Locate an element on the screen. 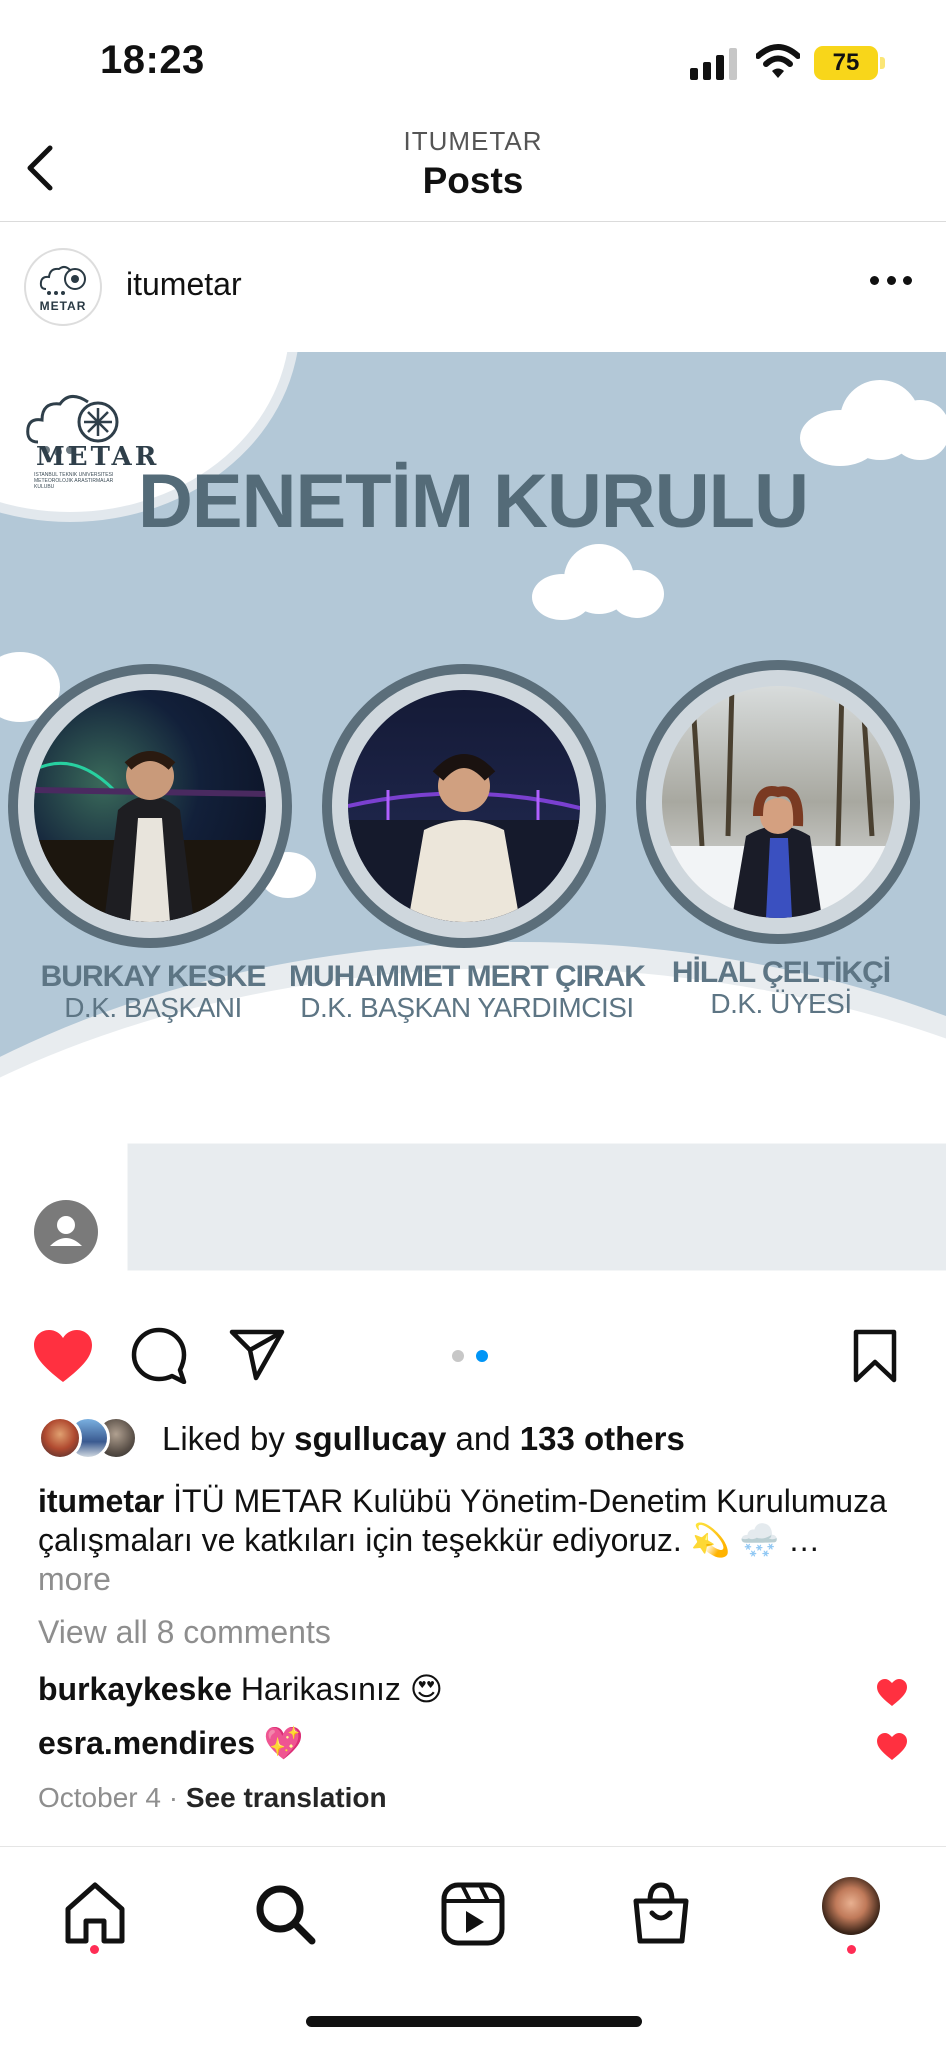 This screenshot has width=946, height=2048. account-name: ITUMETAR is located at coordinates (473, 141).